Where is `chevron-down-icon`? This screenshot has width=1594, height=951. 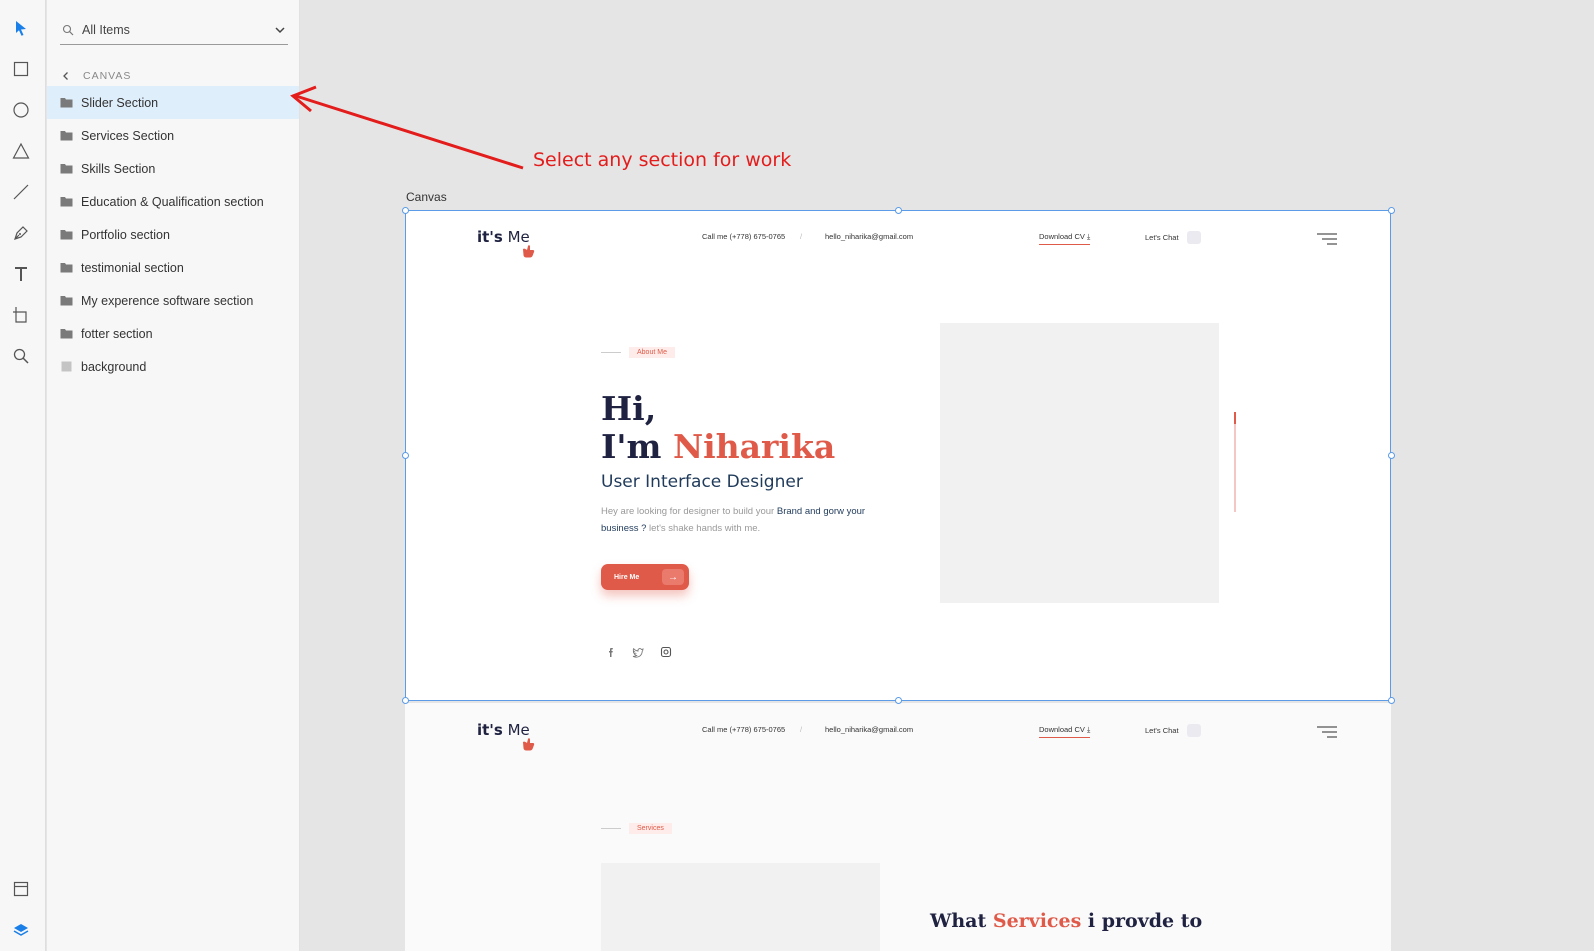
chevron-down-icon is located at coordinates (280, 30).